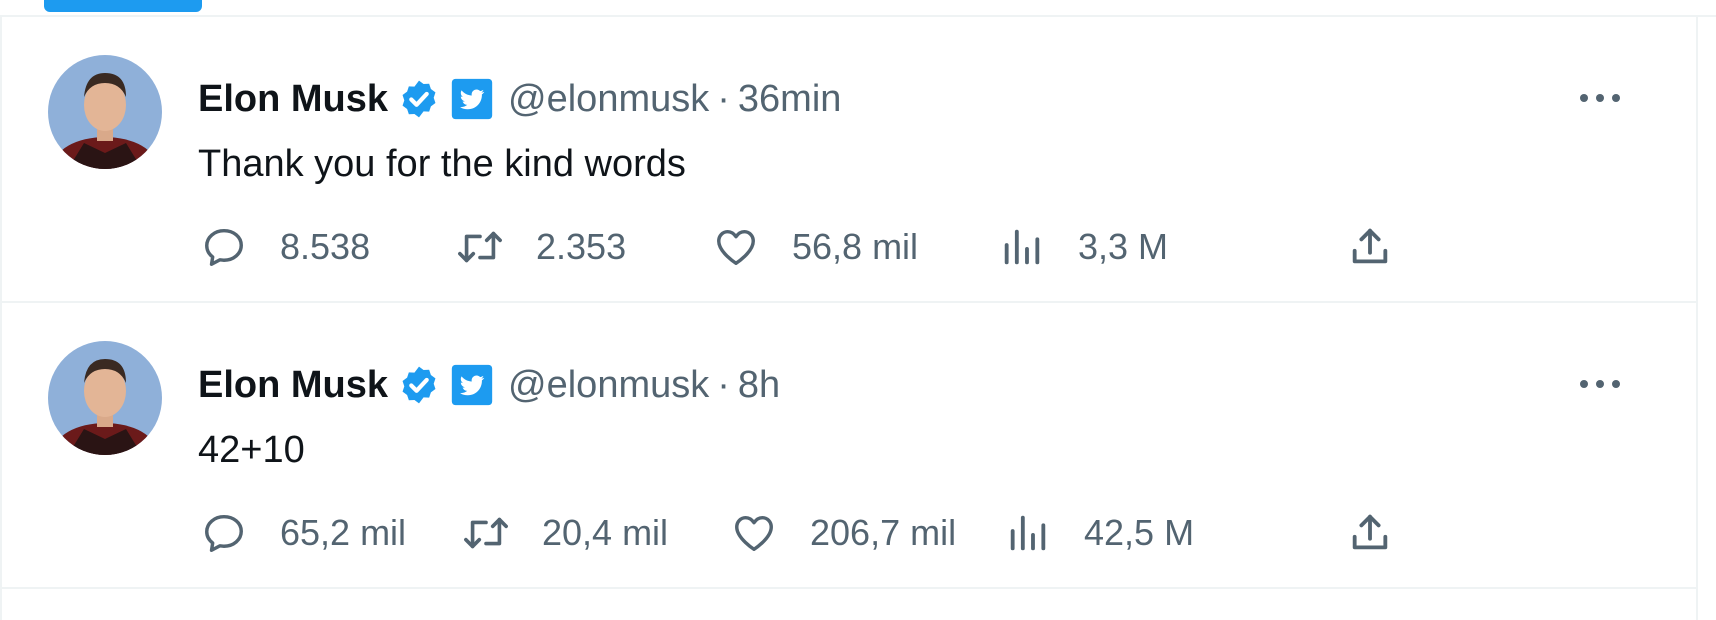 The image size is (1716, 620). I want to click on retweet-button: 20,4 mil, so click(564, 533).